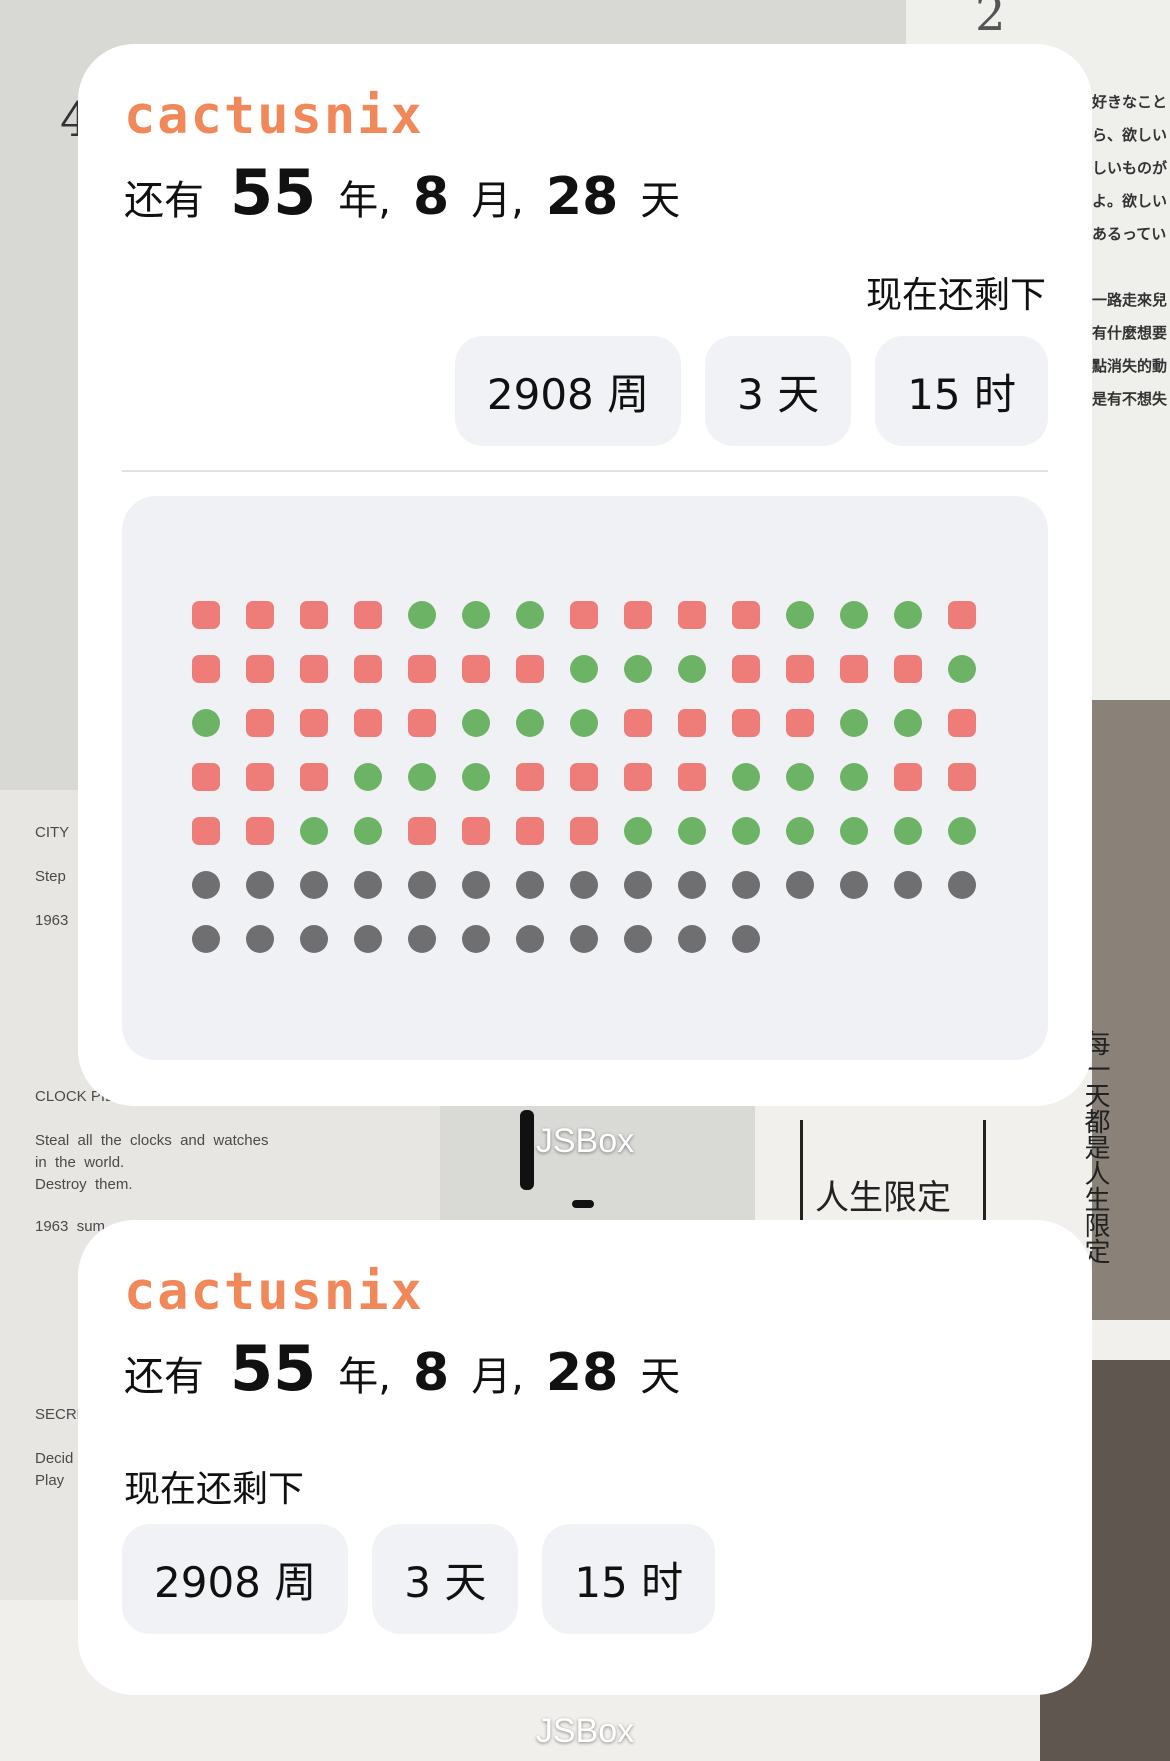 This screenshot has height=1761, width=1170. What do you see at coordinates (883, 1198) in the screenshot?
I see `wallpaper-handwriting: 人生限定` at bounding box center [883, 1198].